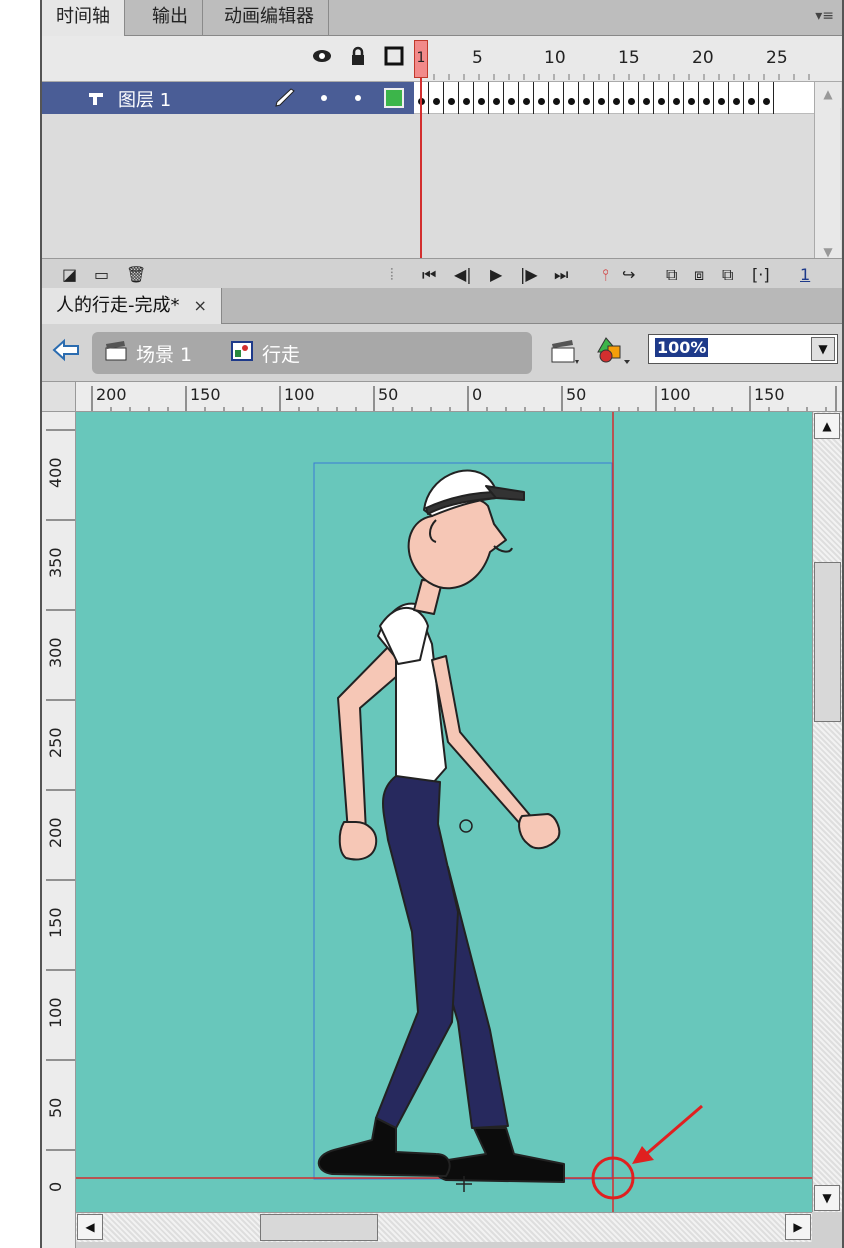 This screenshot has width=844, height=1248. I want to click on scroll-down-arrow-icon: ▼, so click(827, 1198).